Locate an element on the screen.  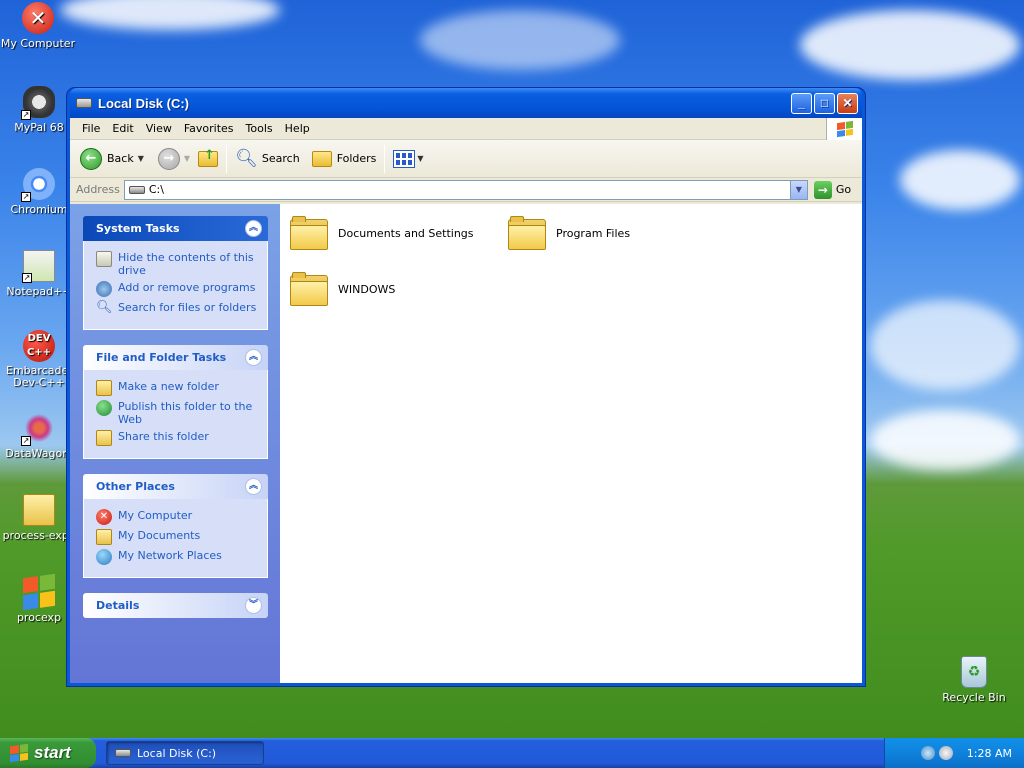
chromium-icon: ↗ is located at coordinates (38, 185).